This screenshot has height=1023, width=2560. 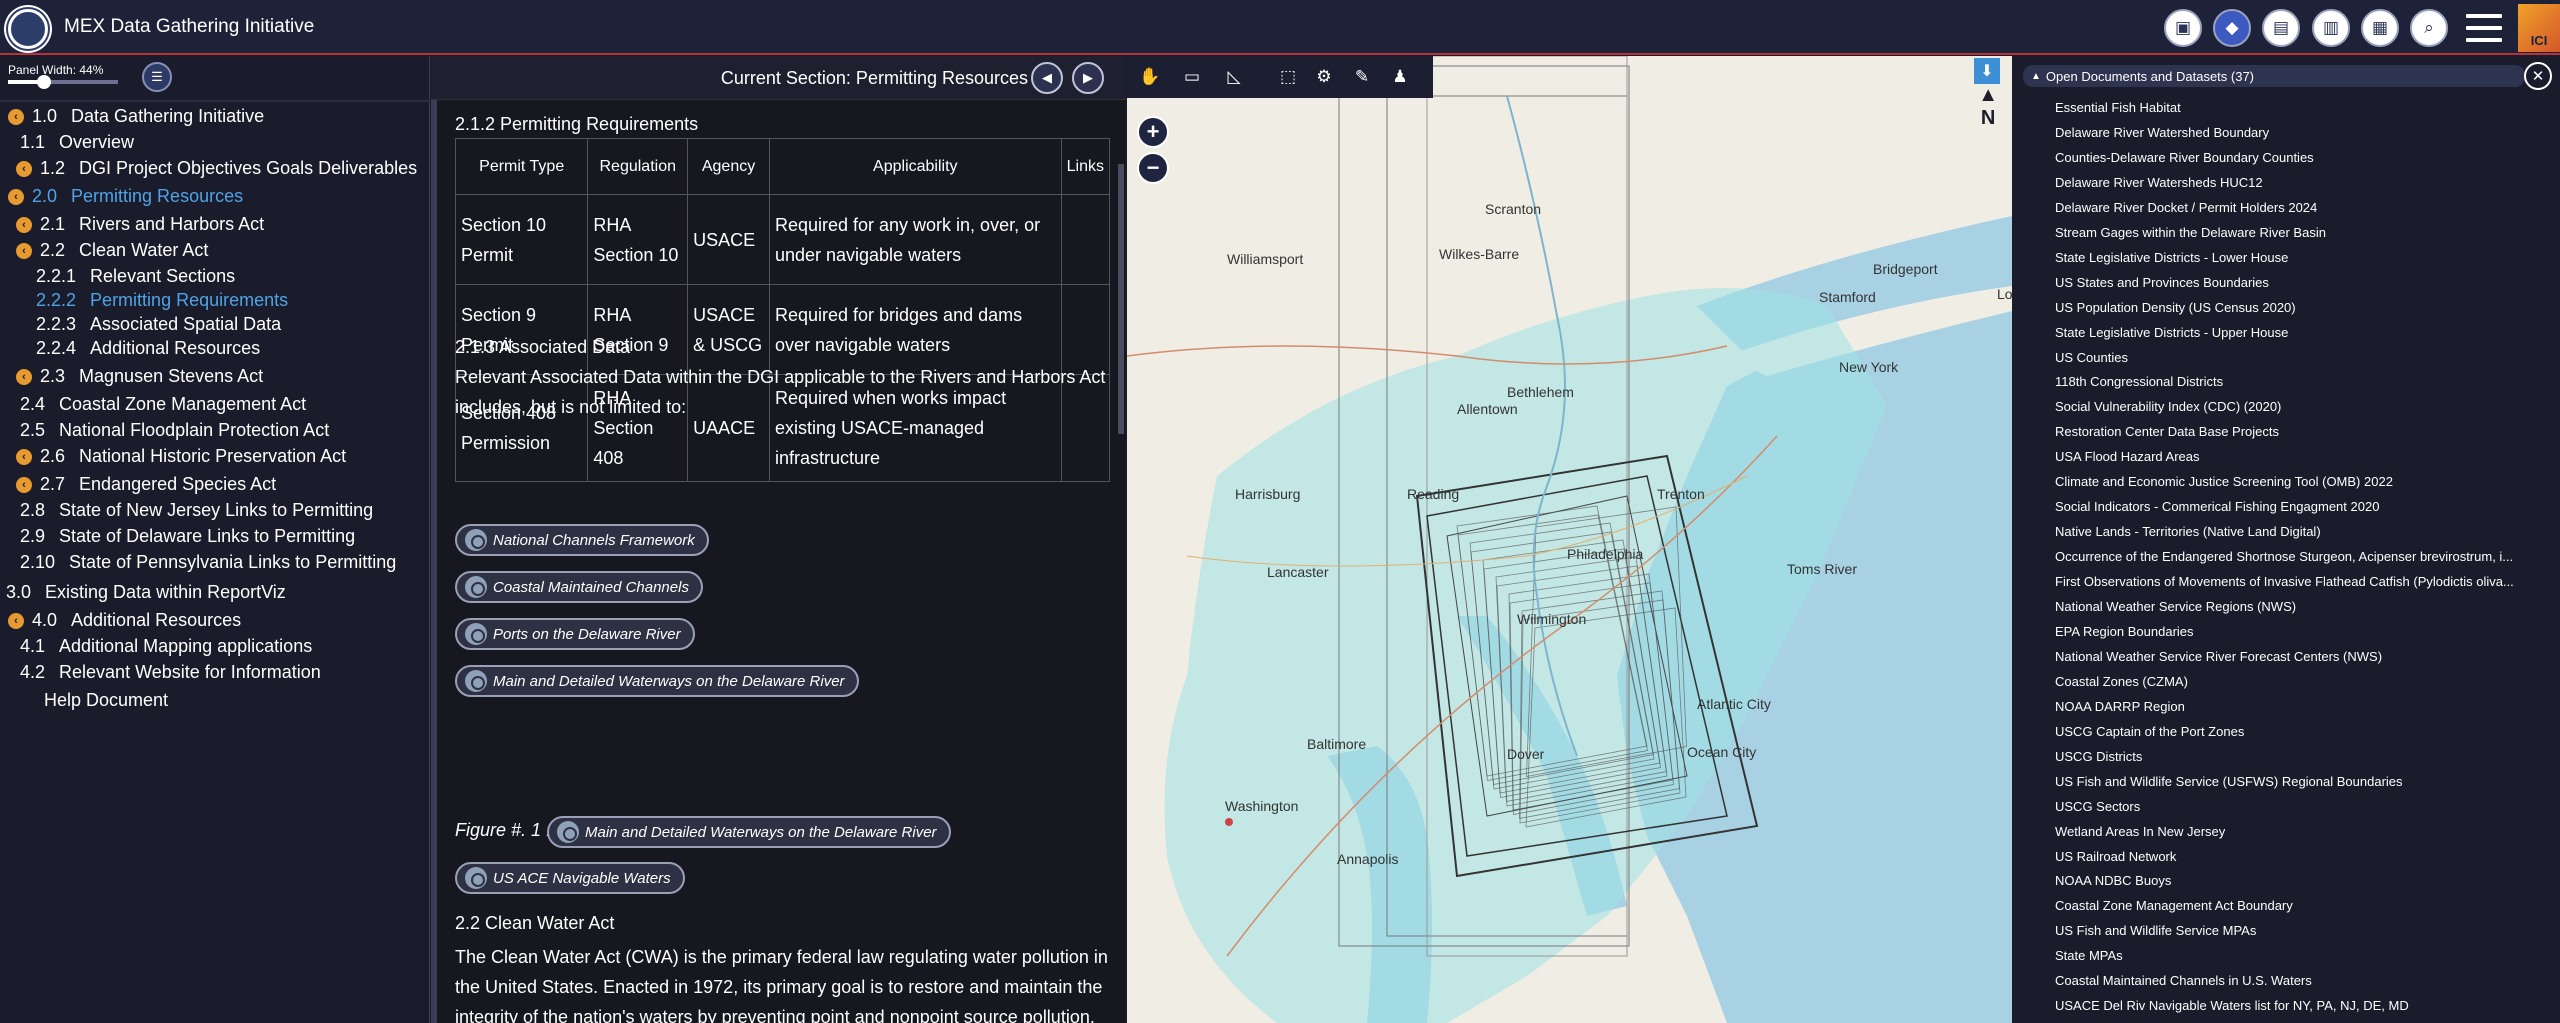 What do you see at coordinates (181, 456) in the screenshot?
I see `toc-item: ‹ 2.6 National Historic Preservation Act` at bounding box center [181, 456].